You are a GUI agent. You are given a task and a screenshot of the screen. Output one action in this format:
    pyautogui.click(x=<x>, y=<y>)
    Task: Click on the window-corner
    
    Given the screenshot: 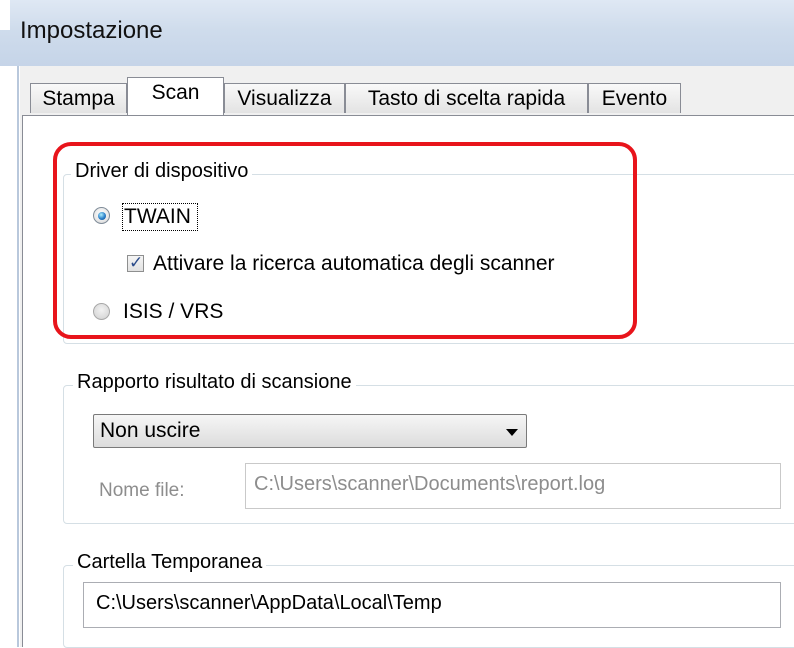 What is the action you would take?
    pyautogui.click(x=5, y=15)
    